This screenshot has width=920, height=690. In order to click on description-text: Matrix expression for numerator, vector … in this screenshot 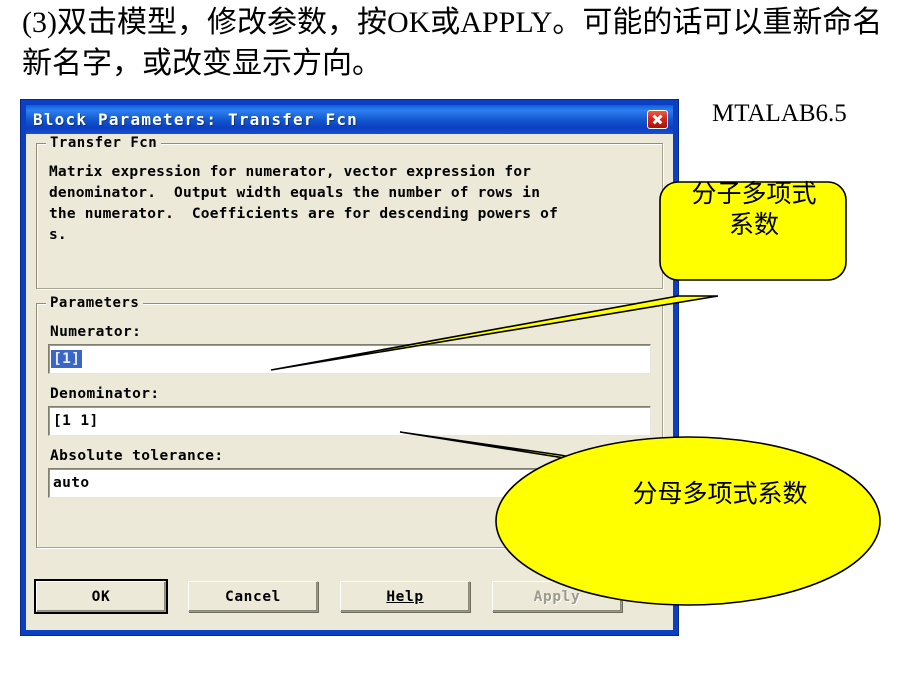, I will do `click(303, 203)`.